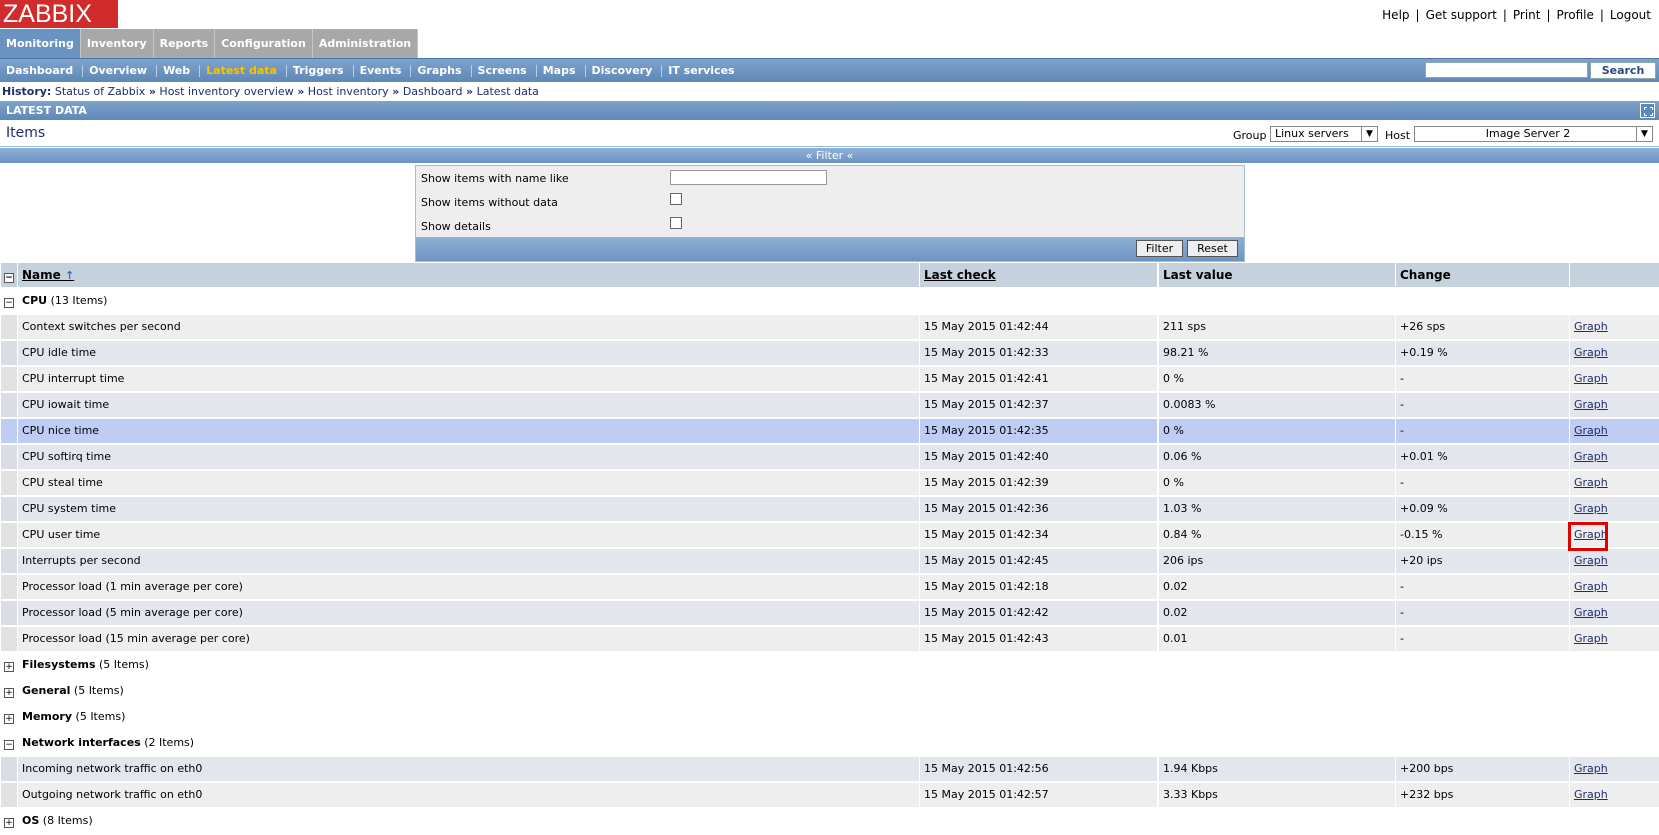 The width and height of the screenshot is (1659, 835). I want to click on group-label: CPU (13 Items), so click(838, 301).